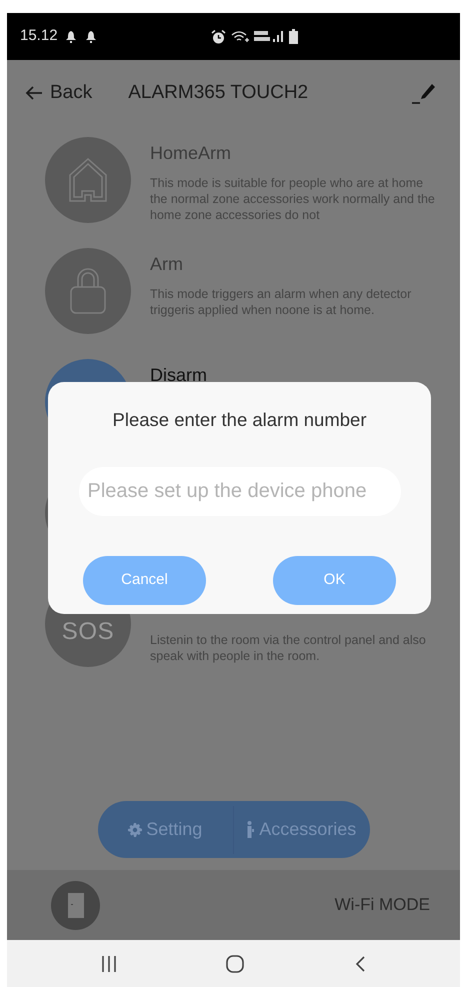 This screenshot has width=467, height=987. I want to click on dialog-button: Cancel, so click(144, 580).